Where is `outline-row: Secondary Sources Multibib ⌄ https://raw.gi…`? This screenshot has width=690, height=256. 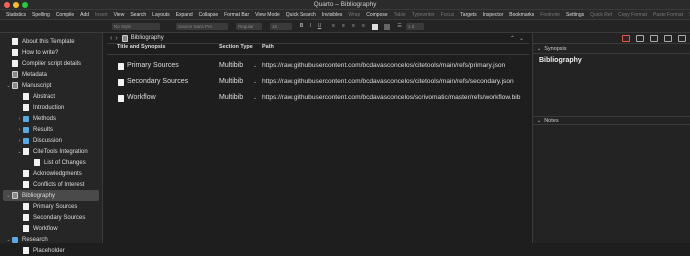 outline-row: Secondary Sources Multibib ⌄ https://raw.gi… is located at coordinates (318, 82).